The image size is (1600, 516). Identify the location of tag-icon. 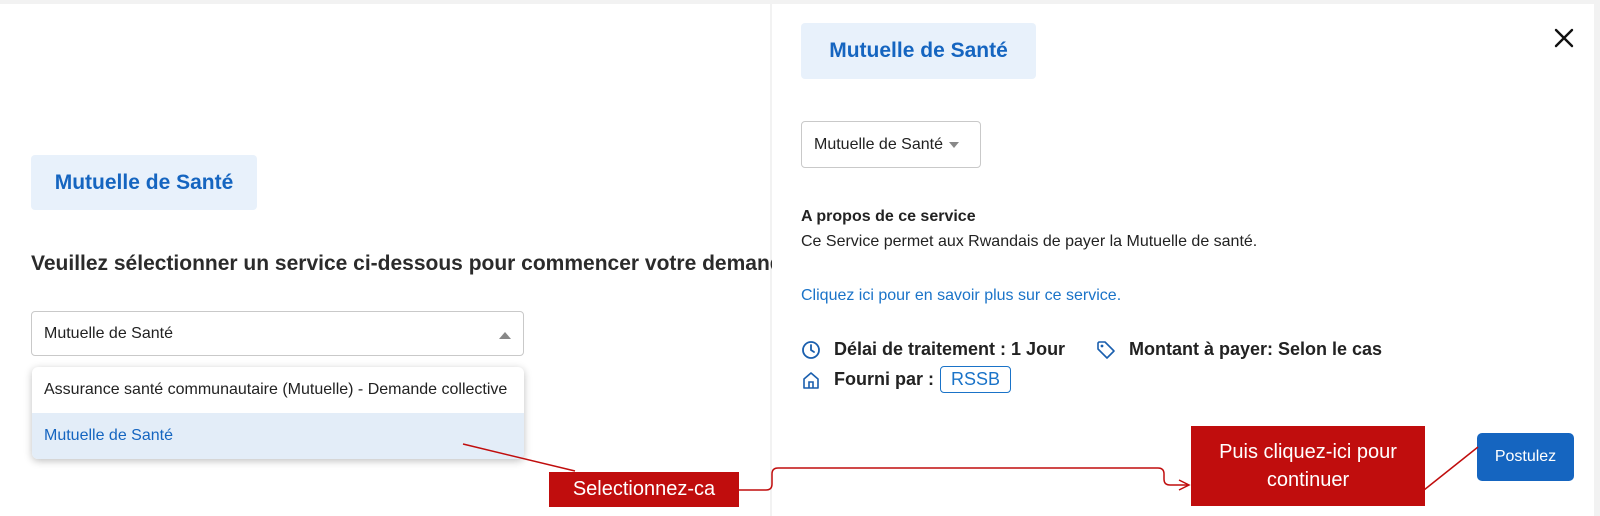
(1106, 349).